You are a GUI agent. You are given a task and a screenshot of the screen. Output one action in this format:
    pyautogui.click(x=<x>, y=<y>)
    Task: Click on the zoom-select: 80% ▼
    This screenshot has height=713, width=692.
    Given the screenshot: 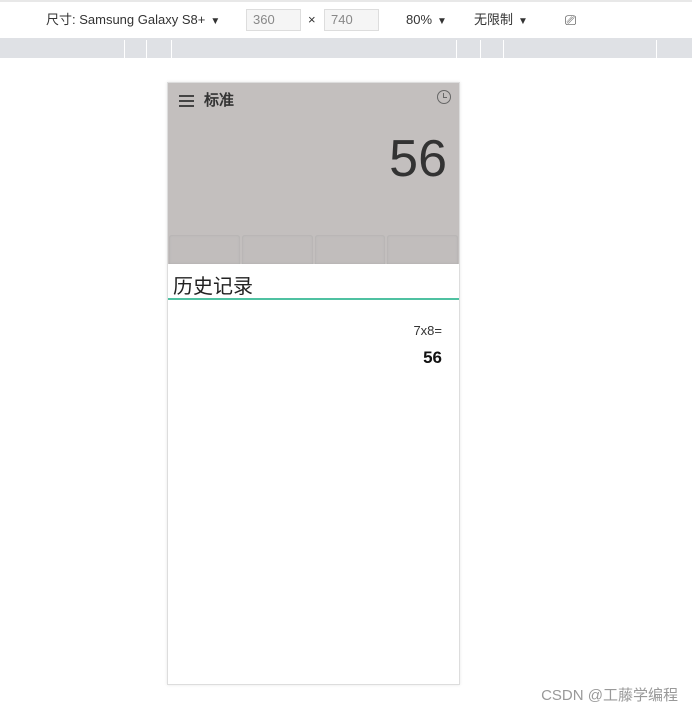 What is the action you would take?
    pyautogui.click(x=426, y=21)
    